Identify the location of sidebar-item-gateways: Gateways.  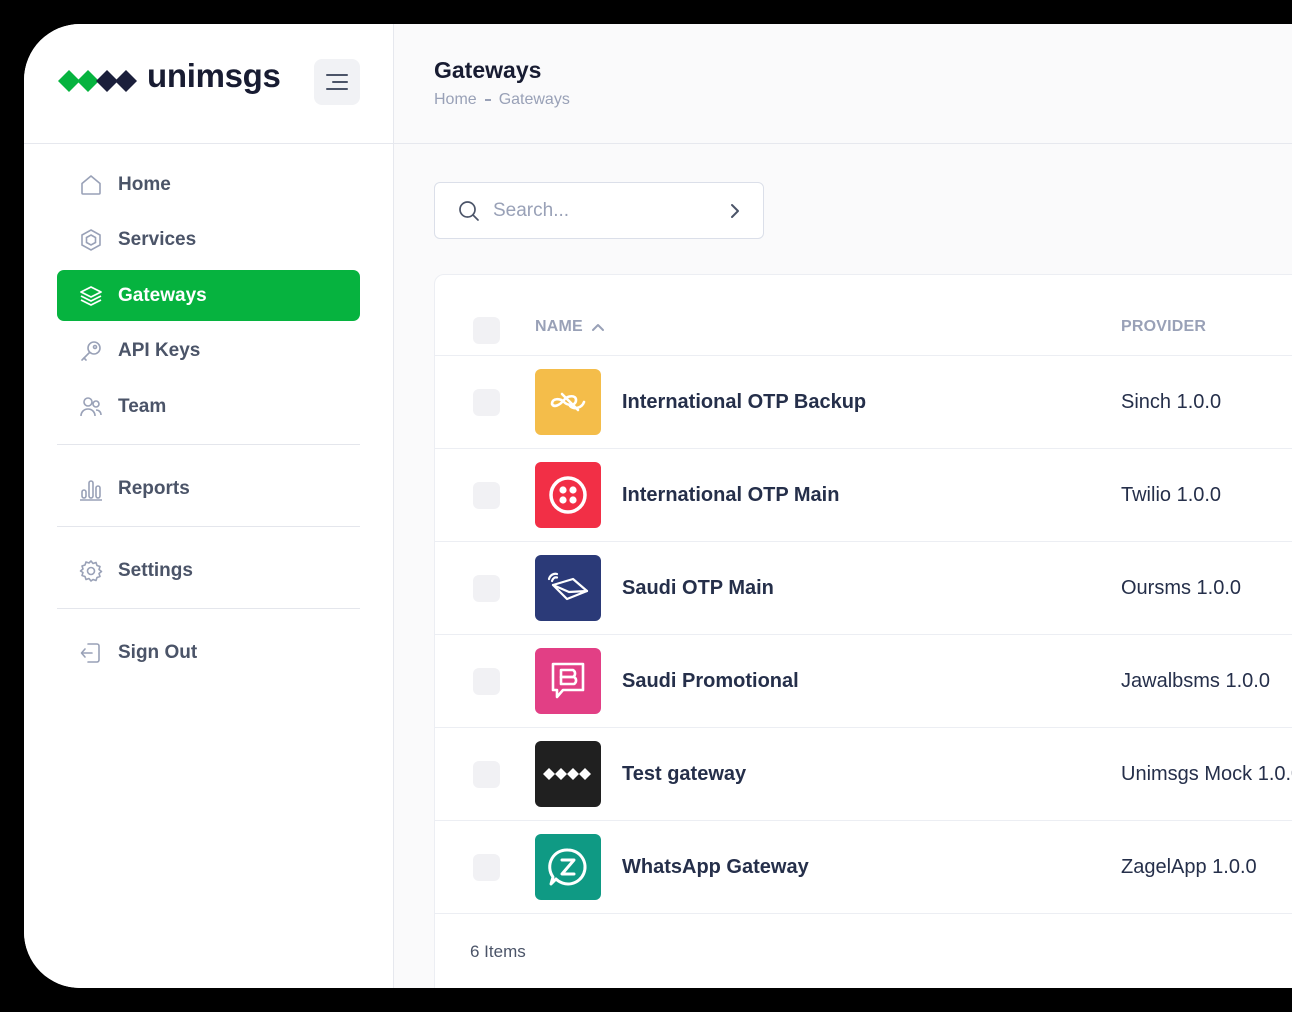
(208, 295).